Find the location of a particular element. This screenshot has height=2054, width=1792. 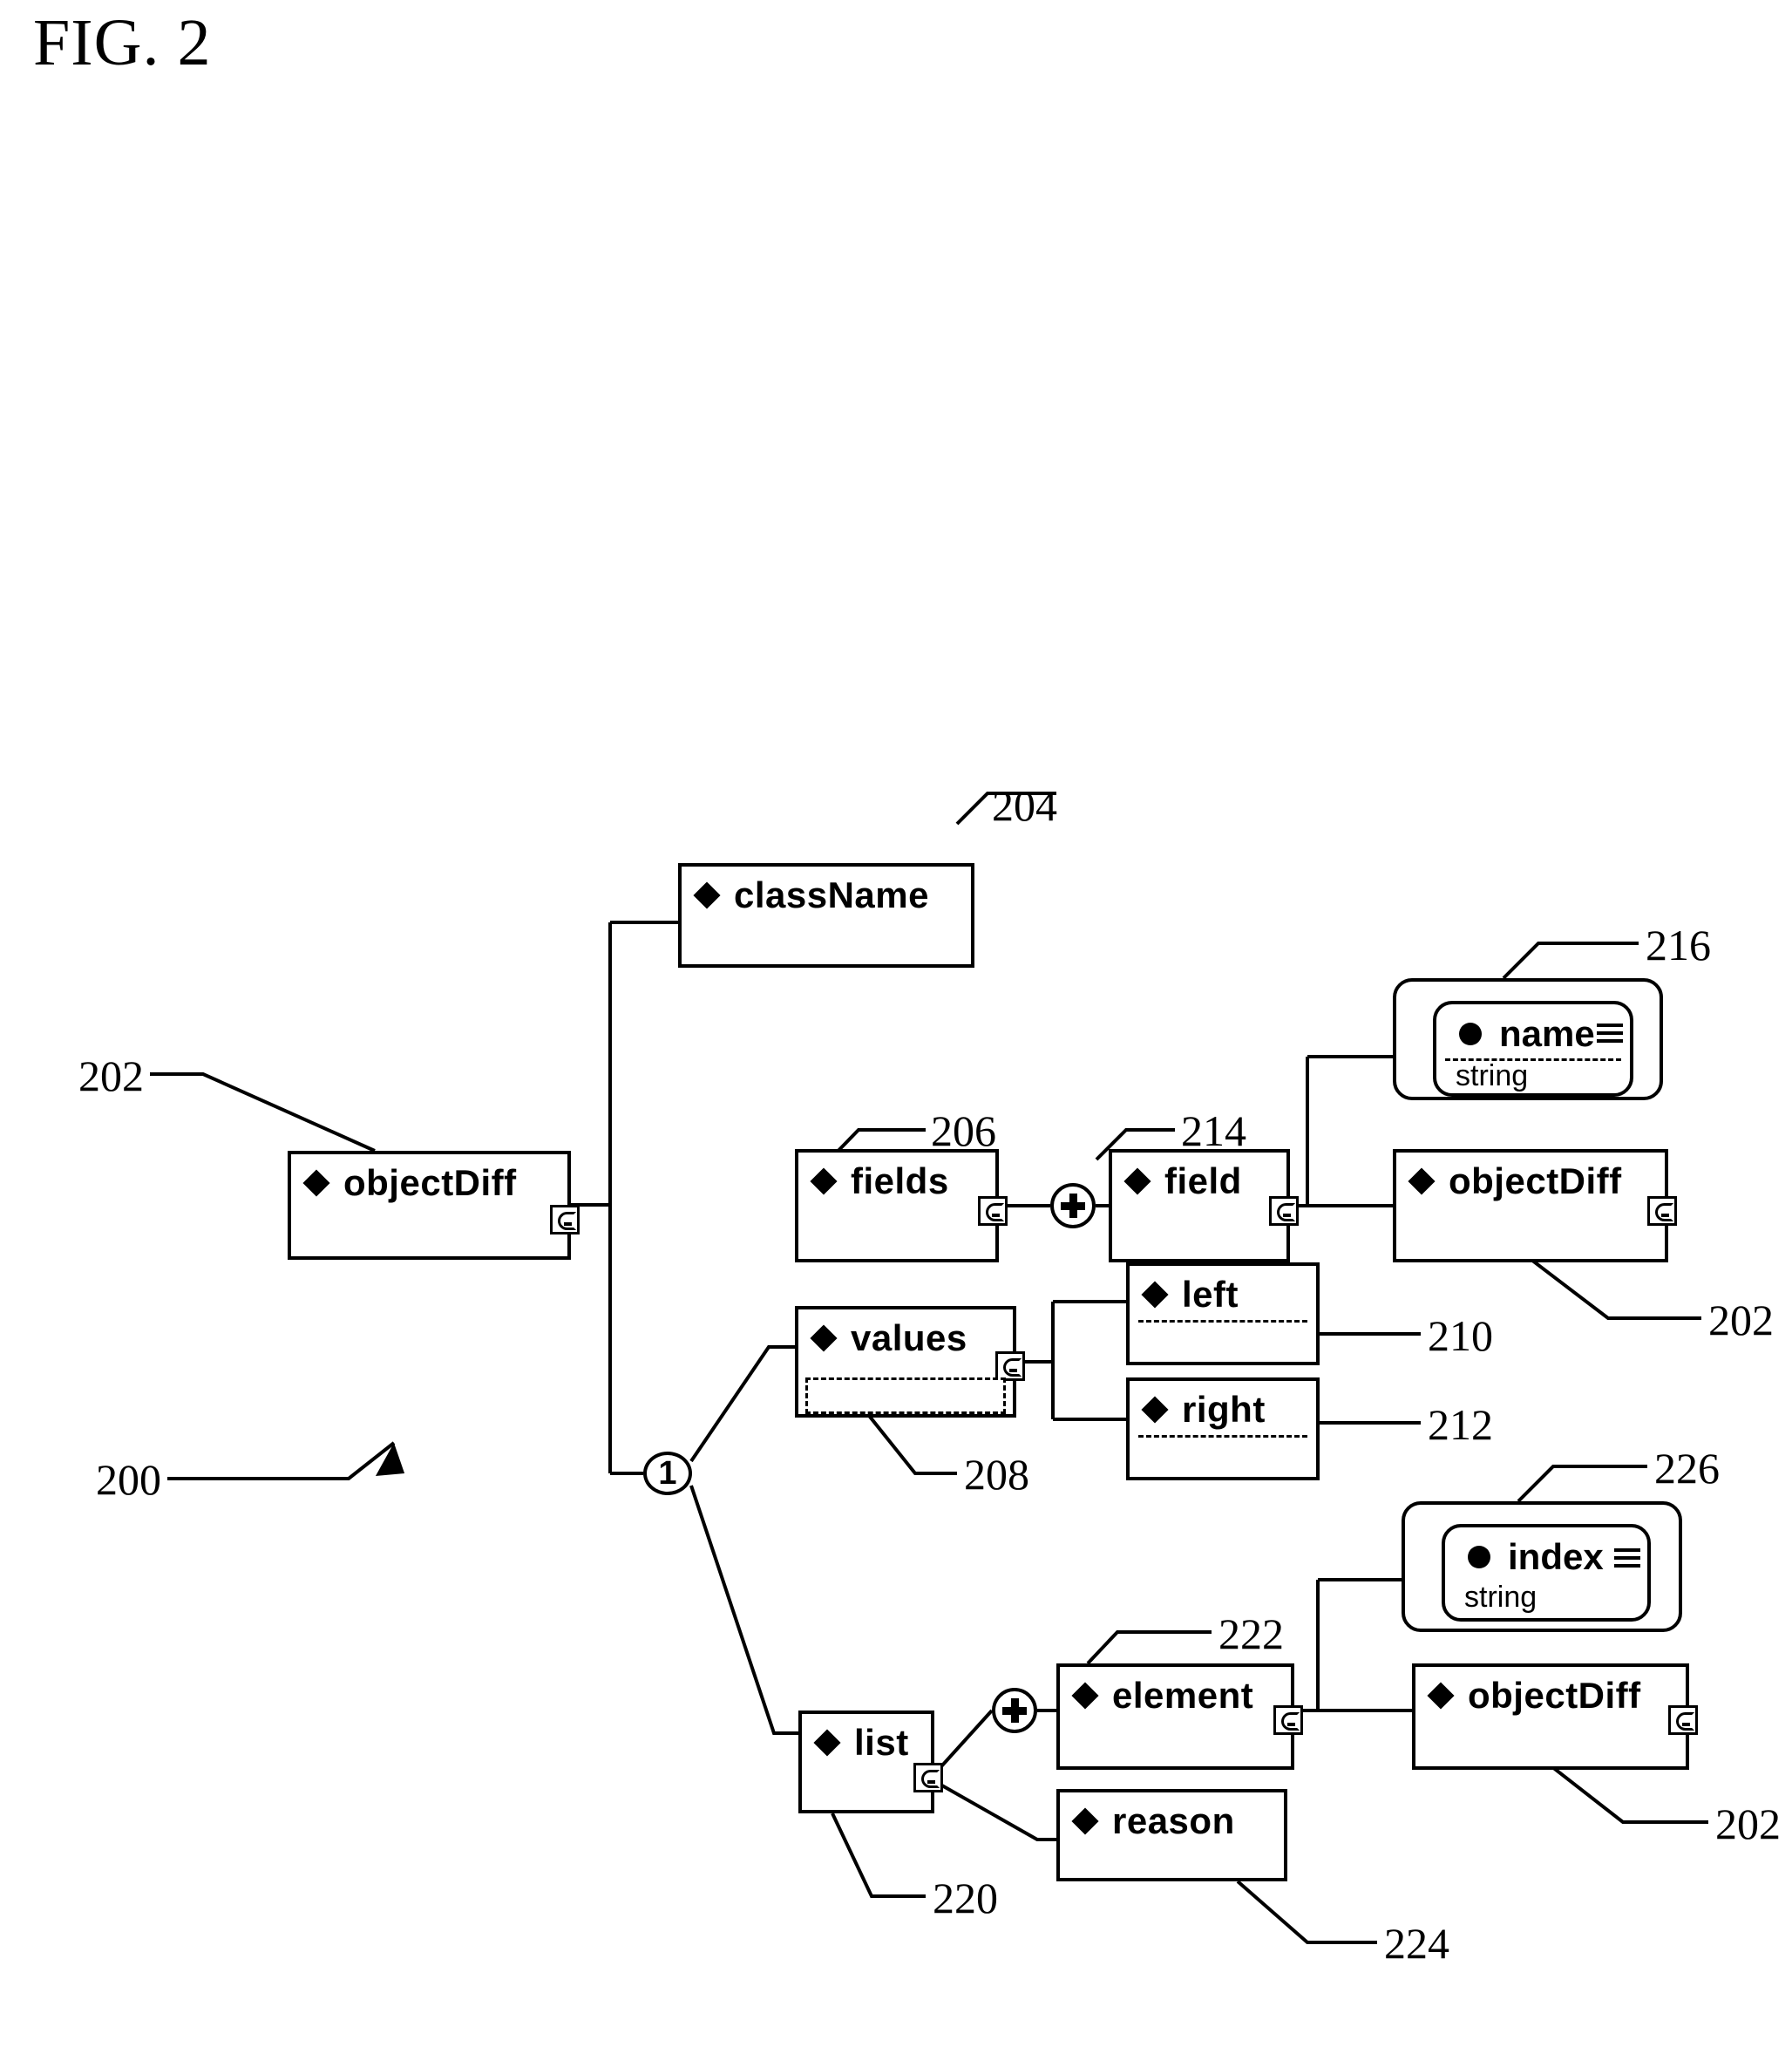

repeat-plus-connector-fields is located at coordinates (1073, 1205).